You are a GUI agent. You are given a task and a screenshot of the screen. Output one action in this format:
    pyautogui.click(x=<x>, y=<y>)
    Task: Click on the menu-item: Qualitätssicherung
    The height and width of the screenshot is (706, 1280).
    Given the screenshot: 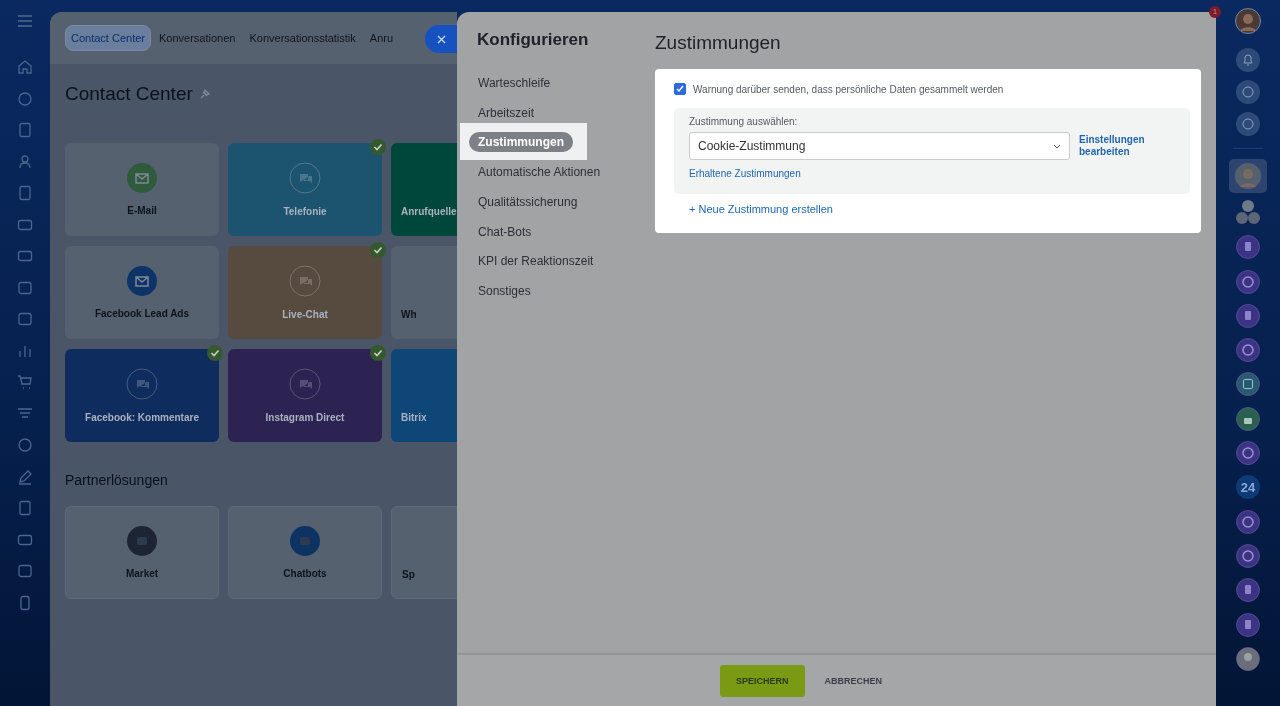 What is the action you would take?
    pyautogui.click(x=528, y=201)
    